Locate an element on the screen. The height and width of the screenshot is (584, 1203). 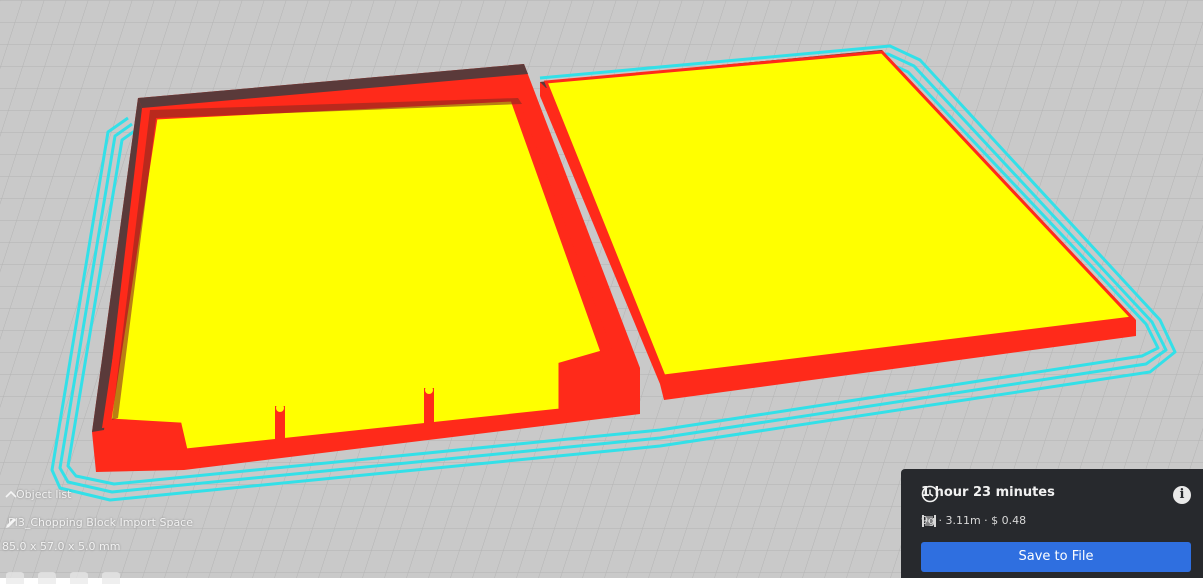
print-time: 1 hour 23 minutes is located at coordinates (988, 492).